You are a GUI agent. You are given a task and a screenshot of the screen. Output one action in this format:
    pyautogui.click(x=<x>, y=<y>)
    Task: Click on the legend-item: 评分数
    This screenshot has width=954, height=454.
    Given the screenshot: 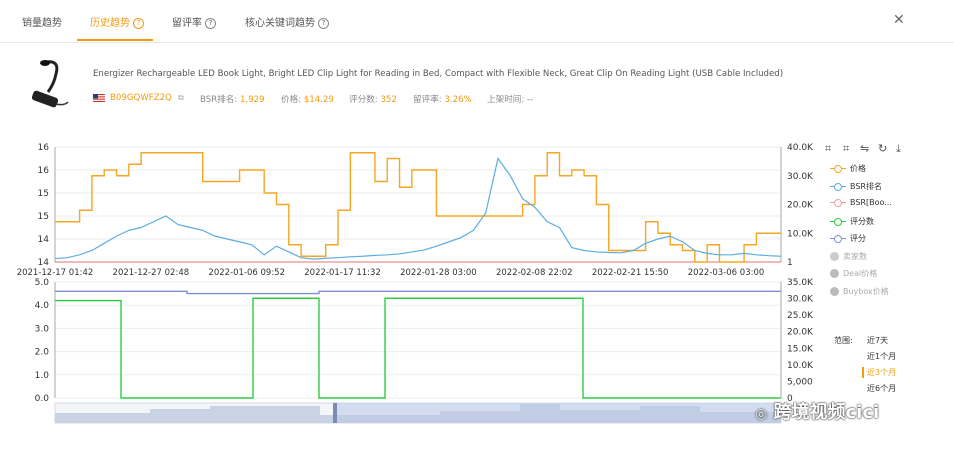 What is the action you would take?
    pyautogui.click(x=852, y=221)
    